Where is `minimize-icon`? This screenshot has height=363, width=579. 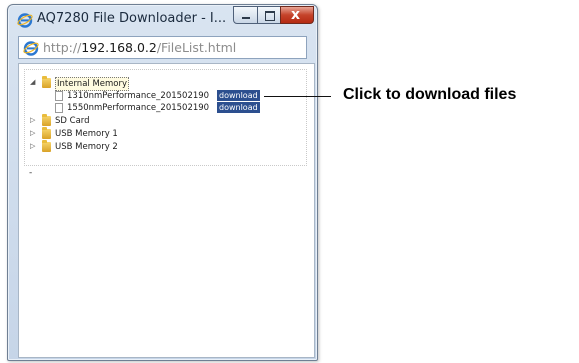
minimize-icon is located at coordinates (246, 18).